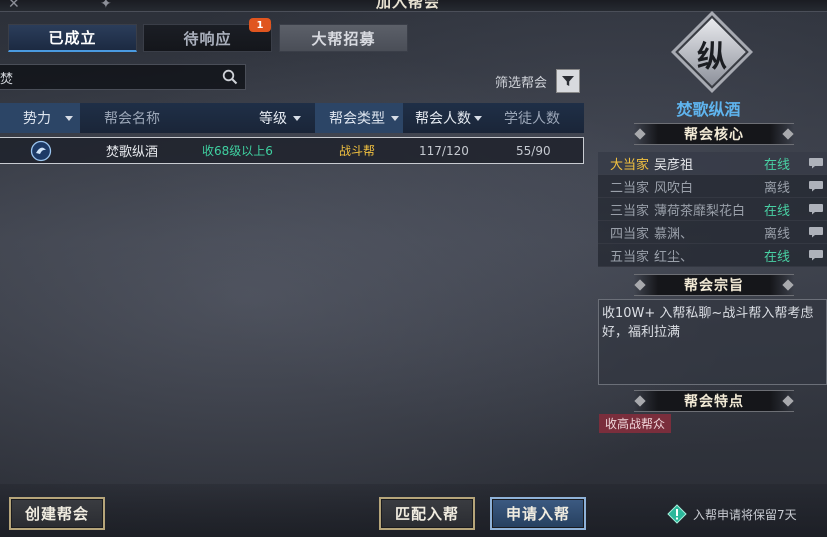  What do you see at coordinates (714, 134) in the screenshot?
I see `core-section-title: 帮会核心` at bounding box center [714, 134].